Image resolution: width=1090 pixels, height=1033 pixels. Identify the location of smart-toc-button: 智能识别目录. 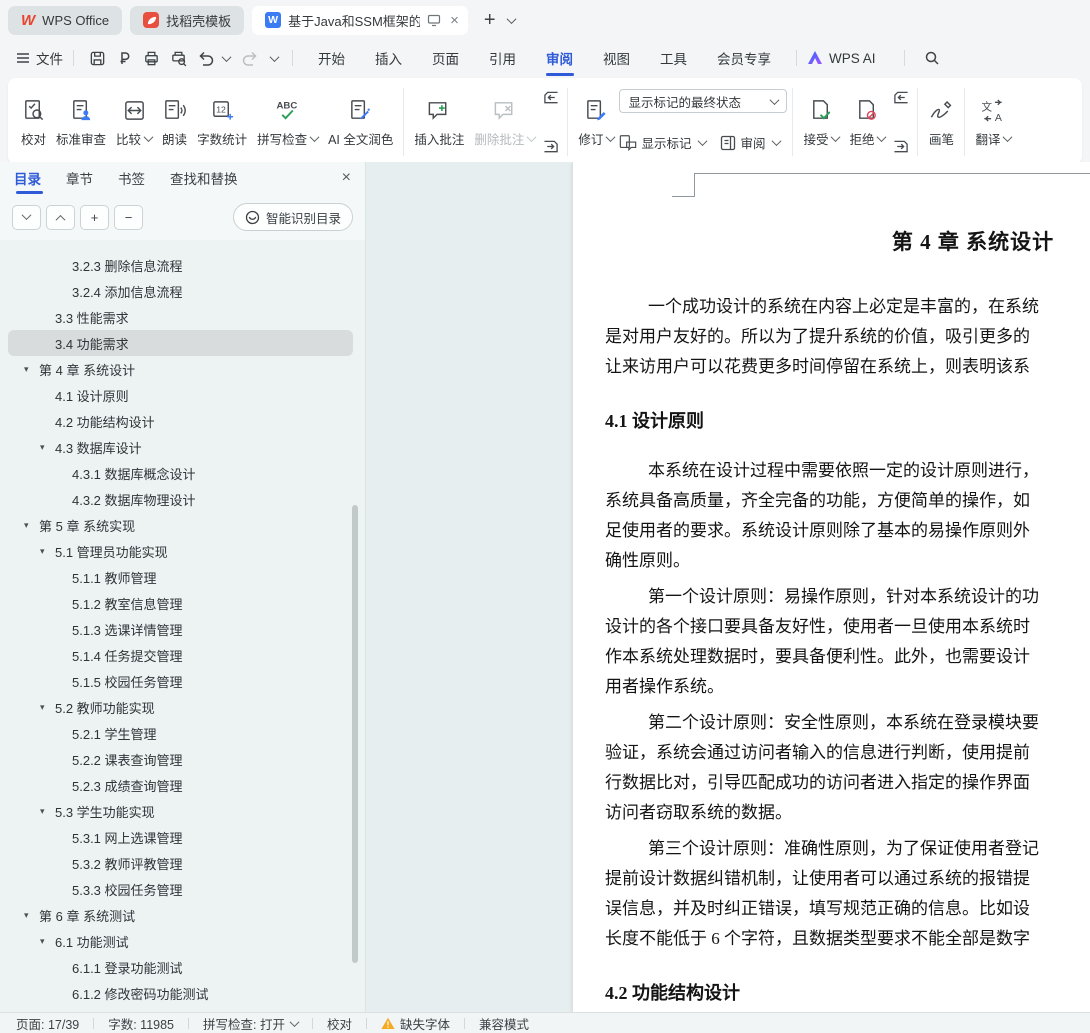
(292, 217).